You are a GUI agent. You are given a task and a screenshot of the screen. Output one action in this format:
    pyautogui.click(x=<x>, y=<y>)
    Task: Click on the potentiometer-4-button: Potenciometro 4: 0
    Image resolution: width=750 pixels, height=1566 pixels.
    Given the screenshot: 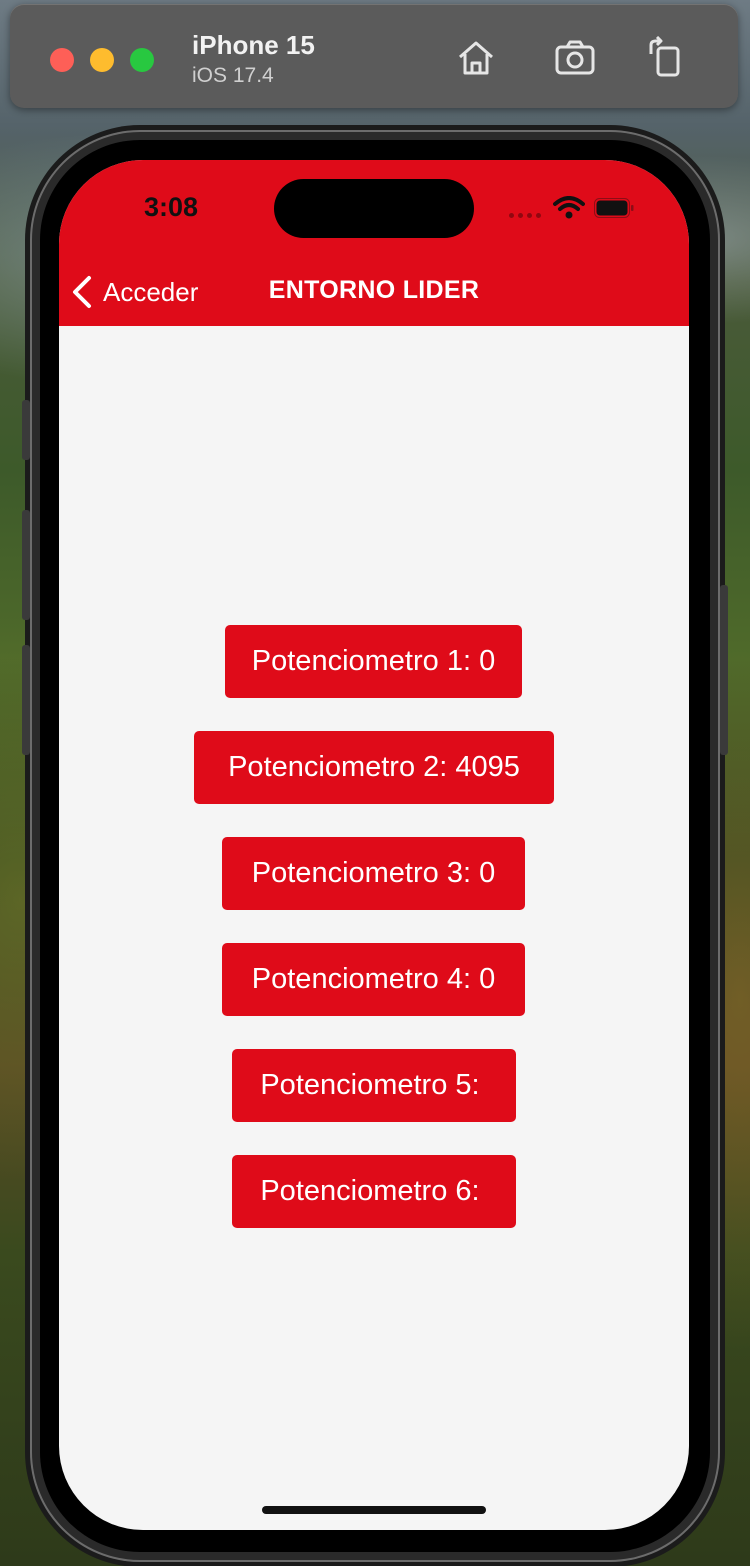 What is the action you would take?
    pyautogui.click(x=373, y=979)
    